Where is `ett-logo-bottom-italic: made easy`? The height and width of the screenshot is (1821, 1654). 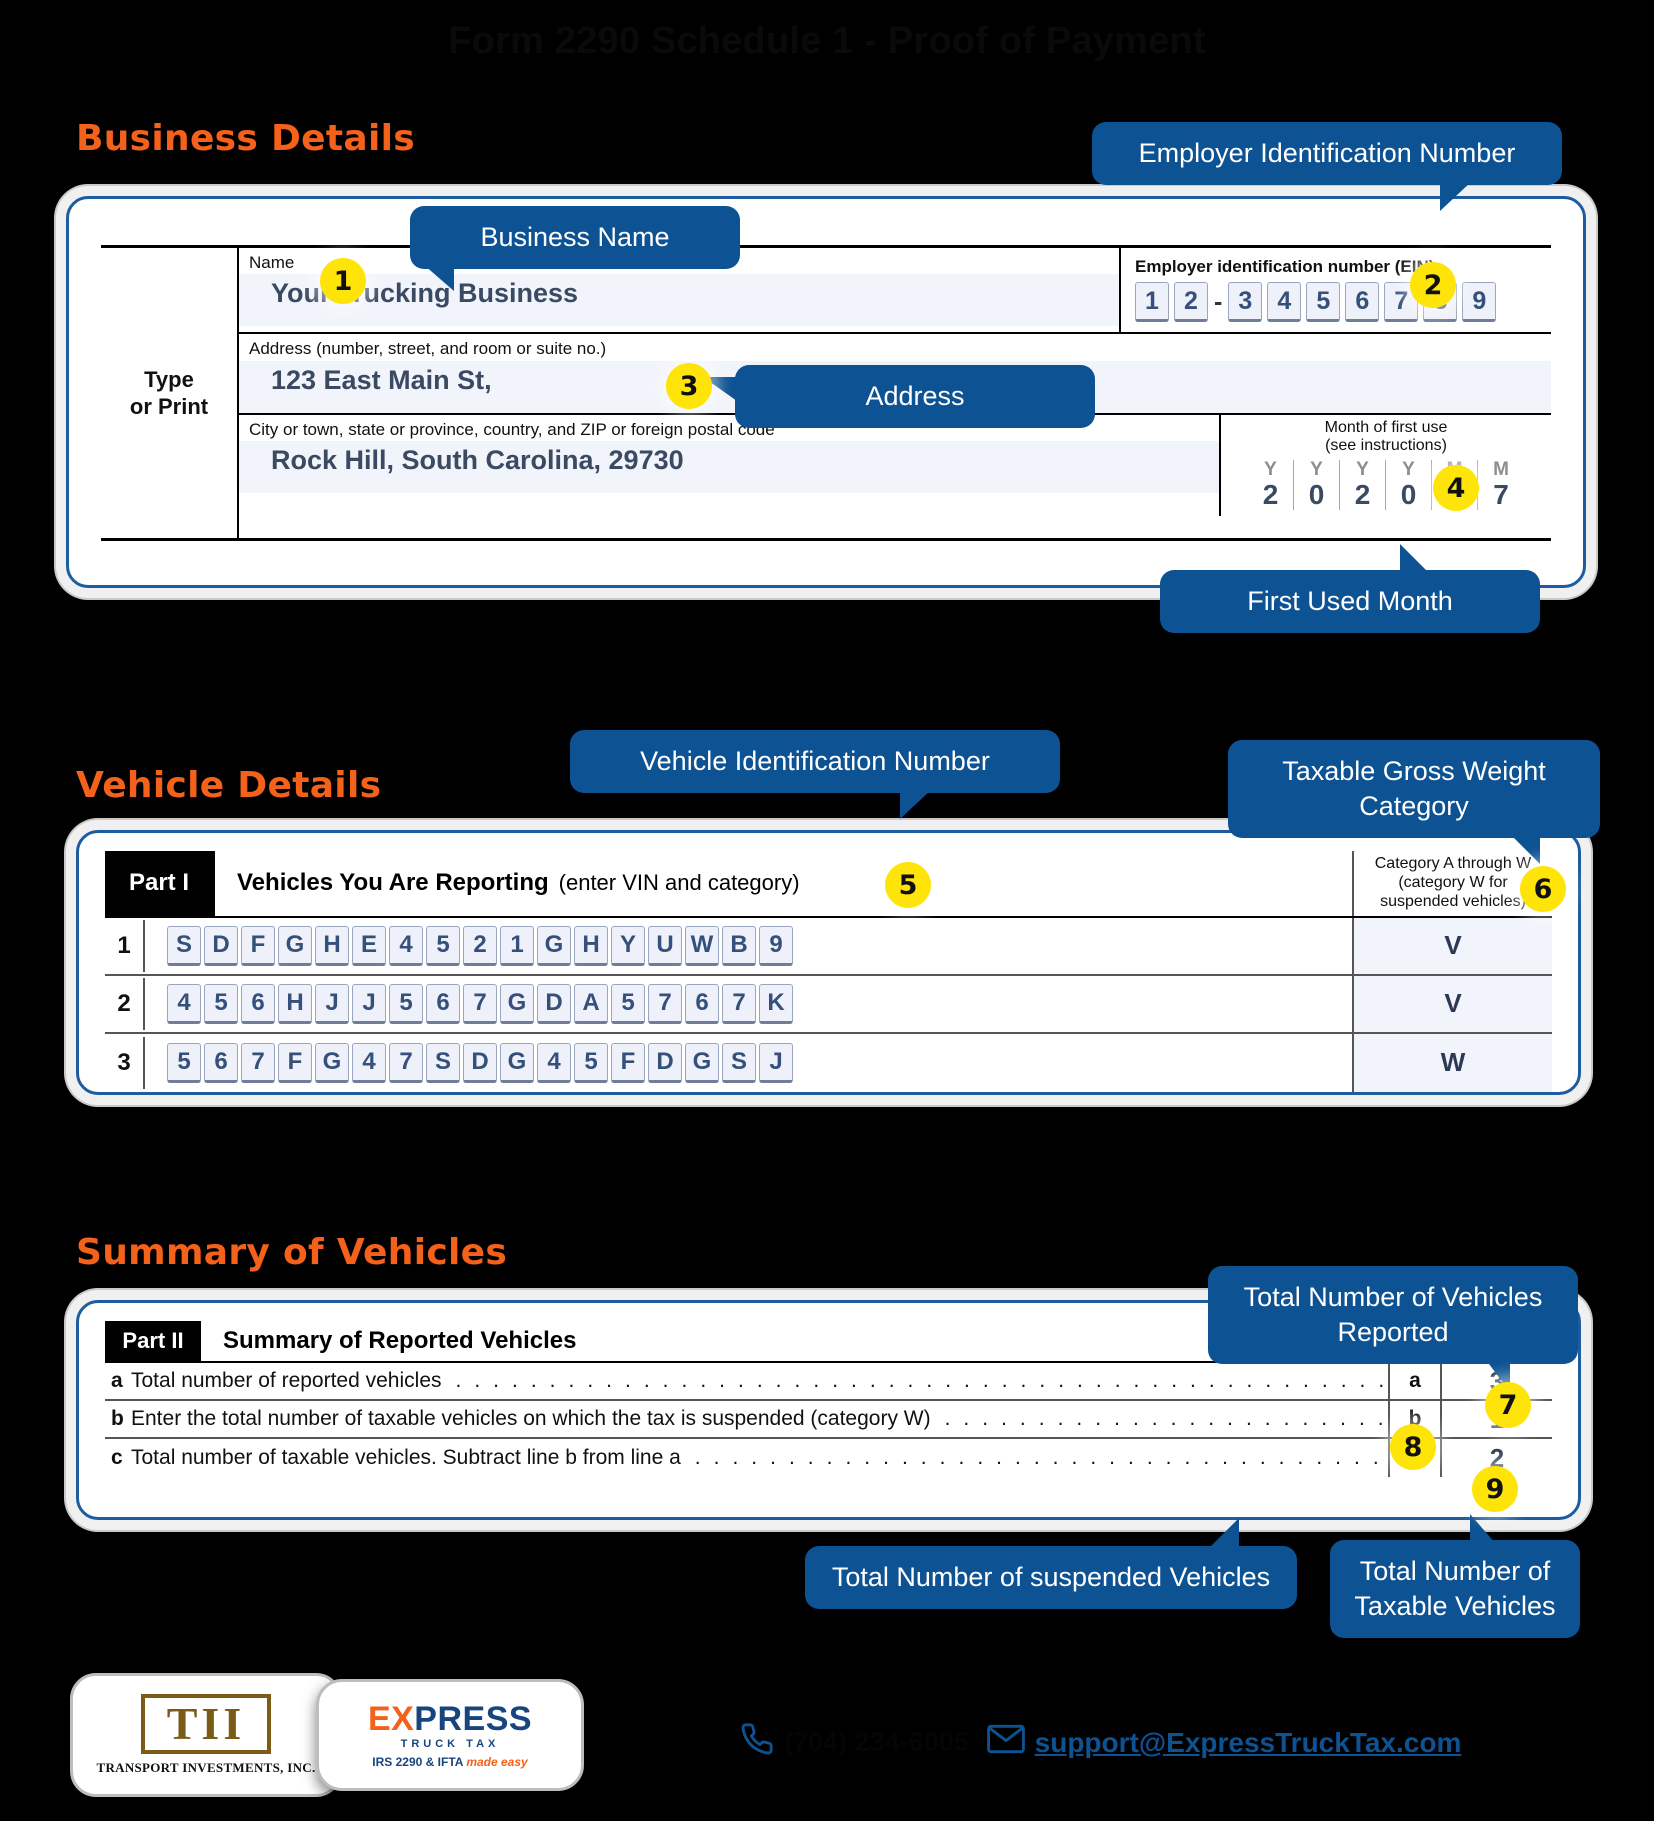 ett-logo-bottom-italic: made easy is located at coordinates (497, 1761).